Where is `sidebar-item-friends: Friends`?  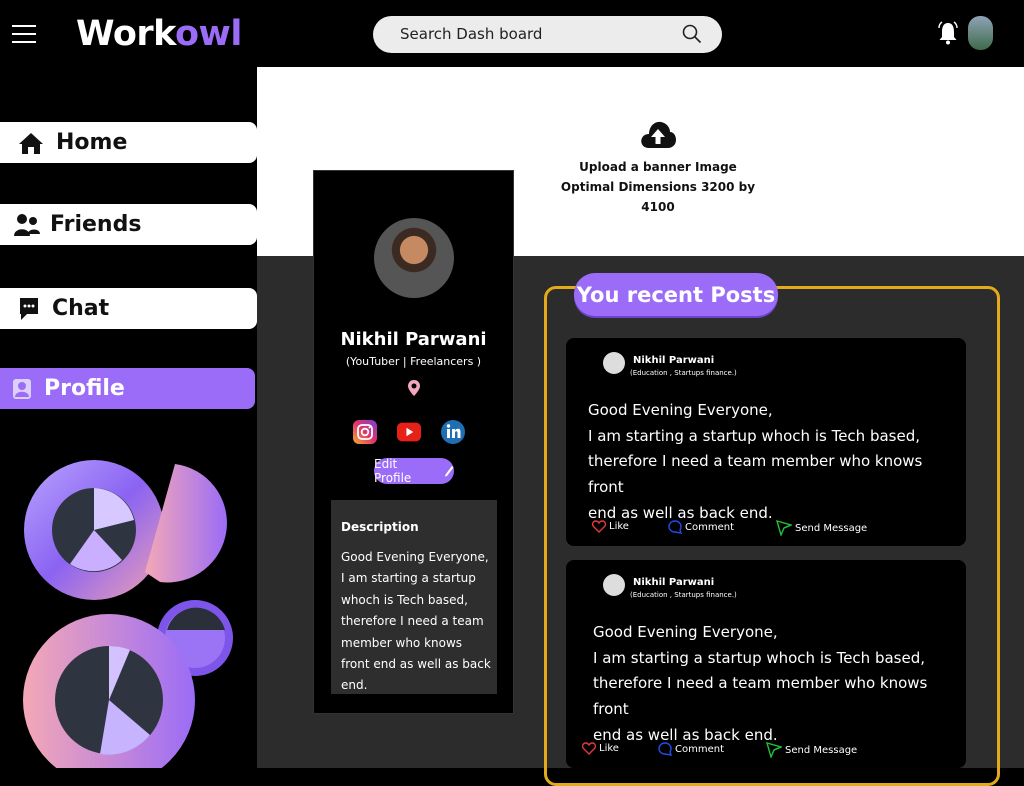
sidebar-item-friends: Friends is located at coordinates (128, 224).